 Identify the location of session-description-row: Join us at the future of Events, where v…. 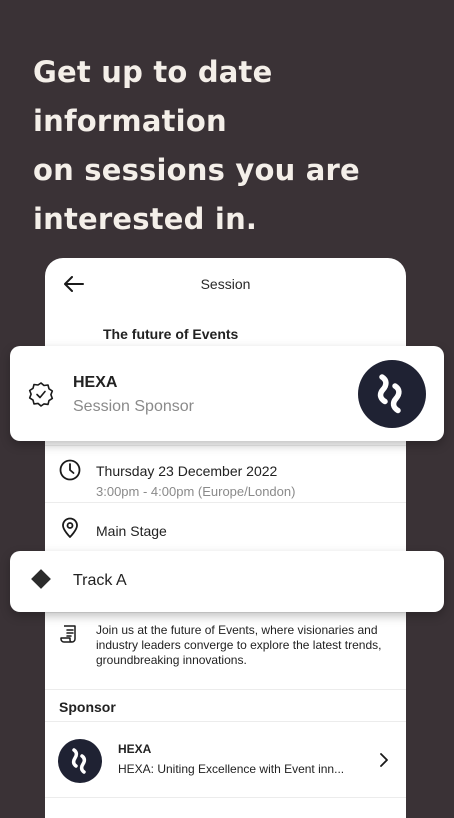
(225, 651).